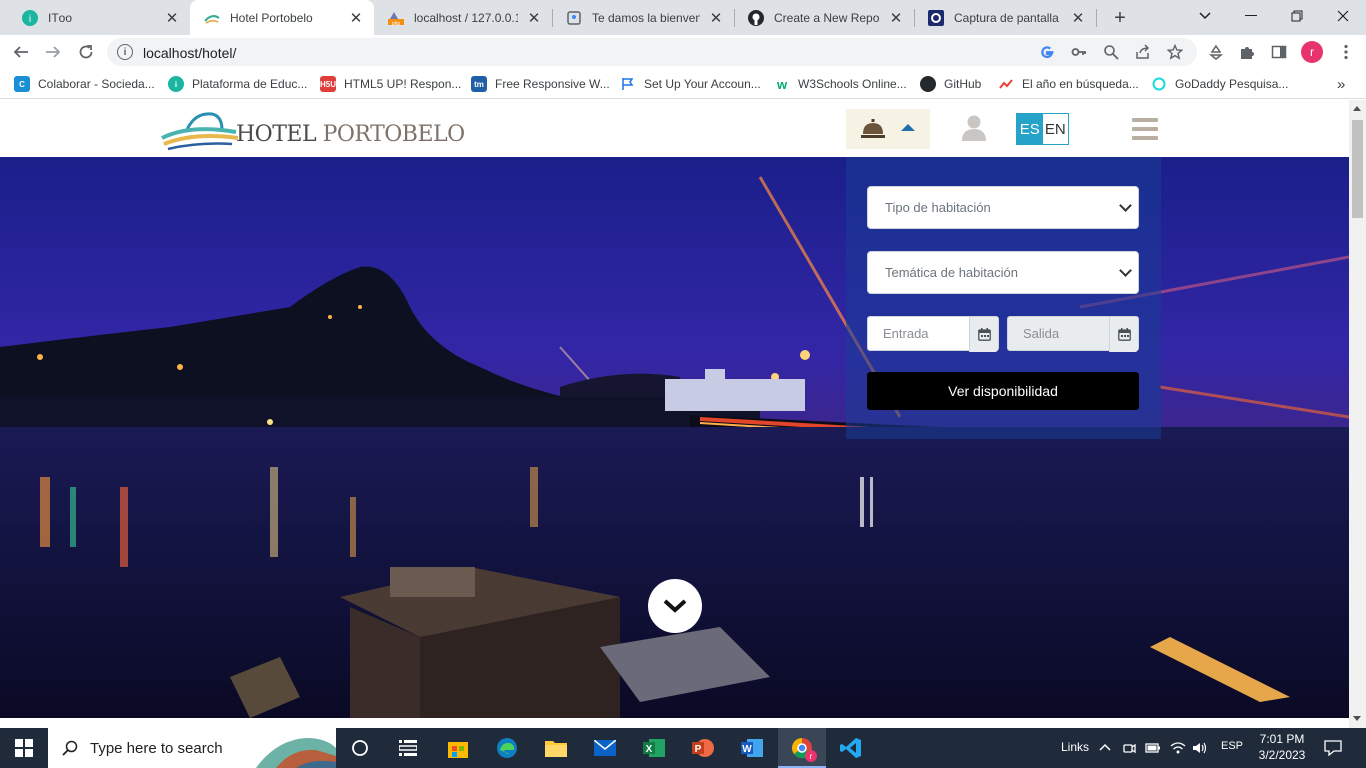 The width and height of the screenshot is (1366, 768). Describe the element at coordinates (851, 748) in the screenshot. I see `vscode-icon` at that location.